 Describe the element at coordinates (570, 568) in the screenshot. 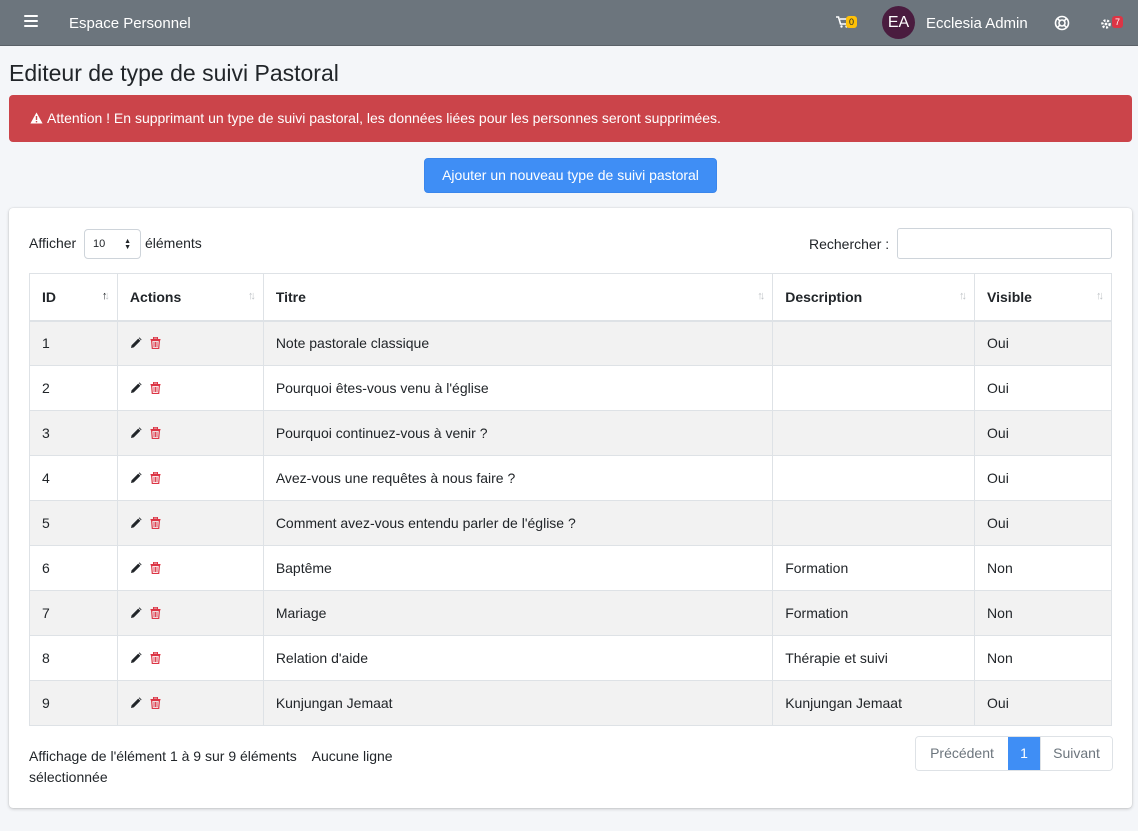

I see `table-row: 6 Baptême Formation Non` at that location.